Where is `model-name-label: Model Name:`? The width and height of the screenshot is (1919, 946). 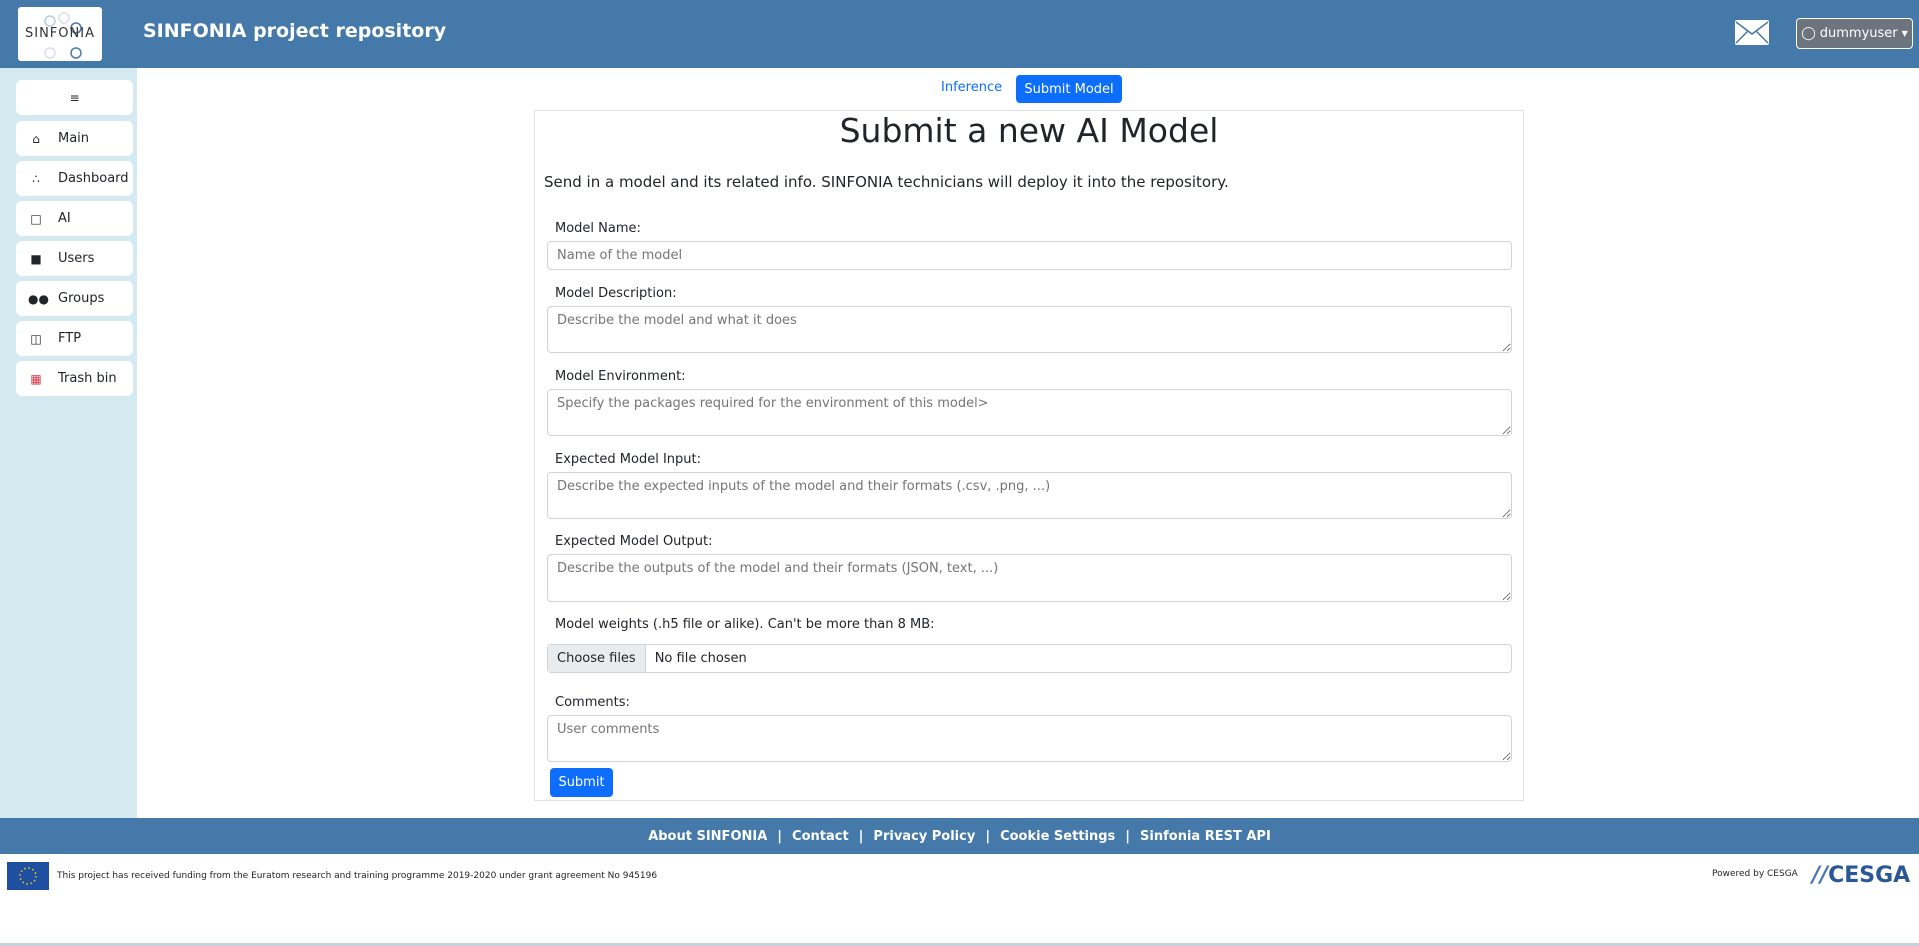 model-name-label: Model Name: is located at coordinates (598, 228).